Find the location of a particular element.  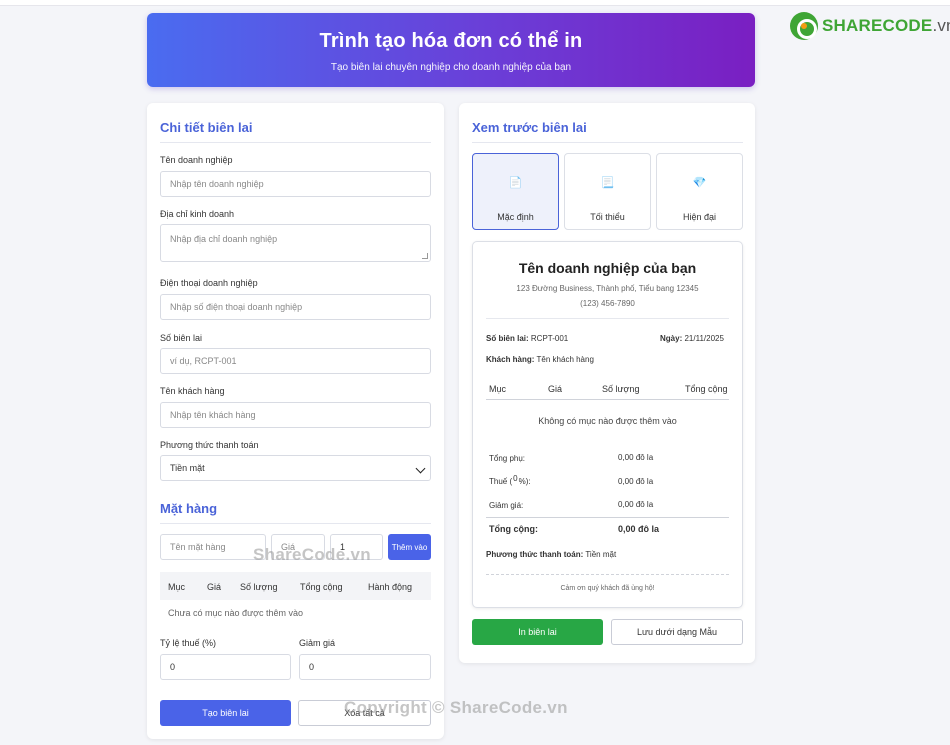

payment-method-select: Tiền mặt is located at coordinates (295, 468).